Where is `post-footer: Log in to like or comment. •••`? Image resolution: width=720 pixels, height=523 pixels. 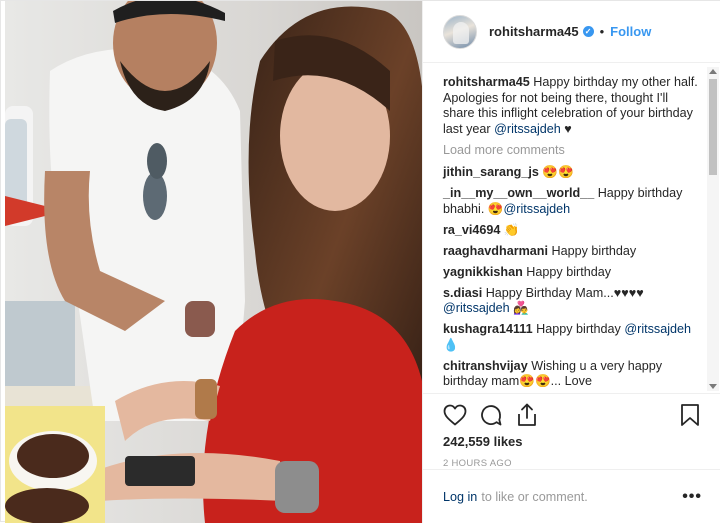 post-footer: Log in to like or comment. ••• is located at coordinates (571, 496).